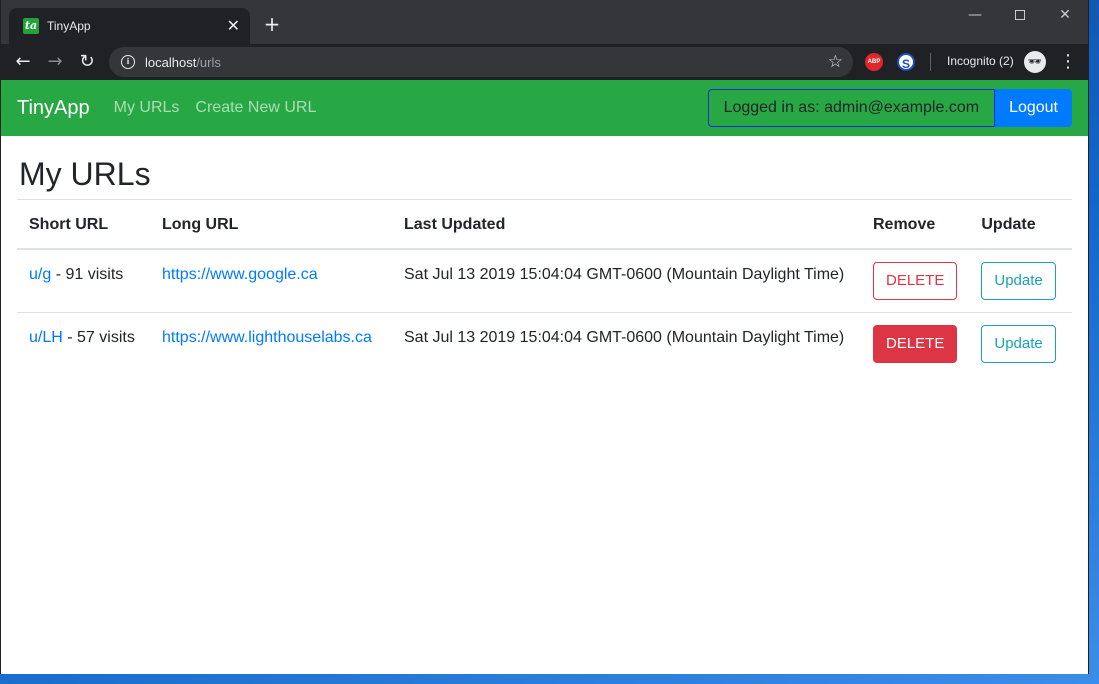  Describe the element at coordinates (240, 274) in the screenshot. I see `long-url-link: https://www.google.ca` at that location.